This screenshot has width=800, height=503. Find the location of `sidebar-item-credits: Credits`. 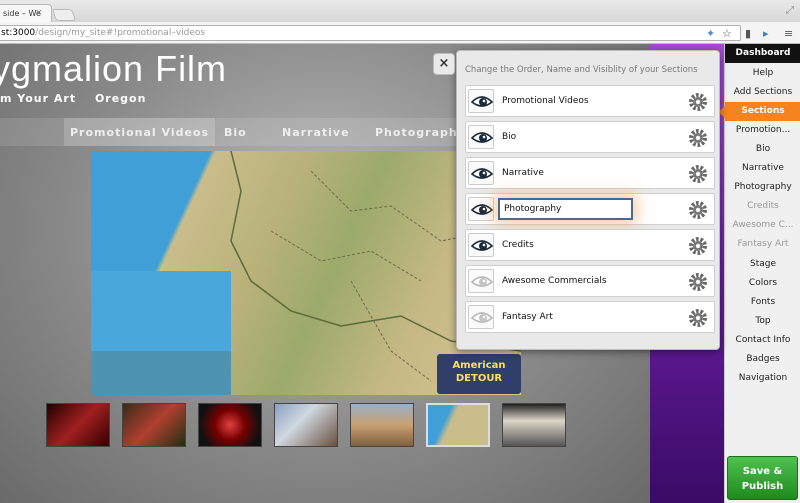

sidebar-item-credits: Credits is located at coordinates (762, 206).